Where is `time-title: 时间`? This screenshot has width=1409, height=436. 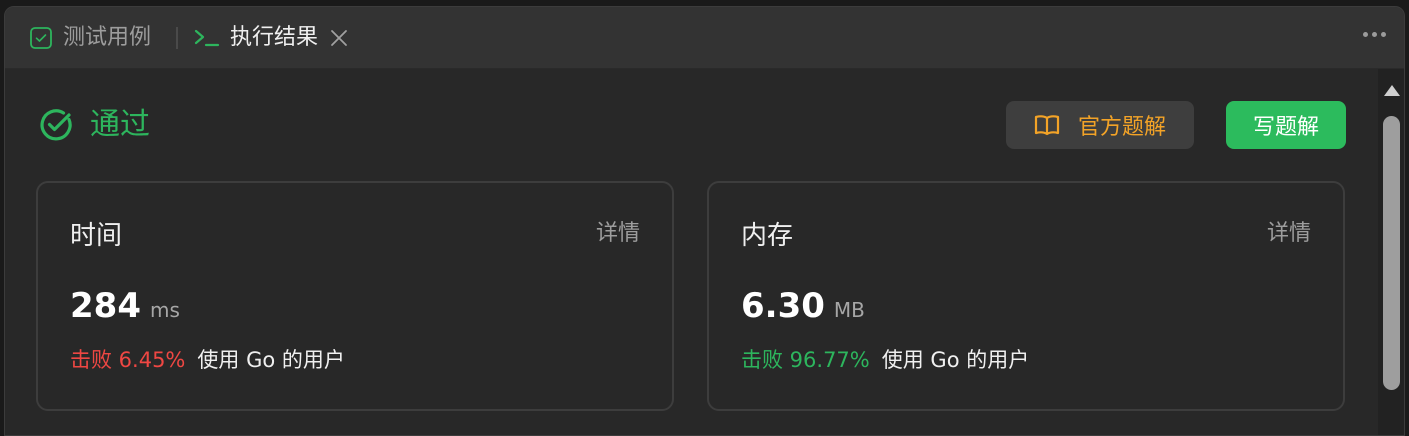
time-title: 时间 is located at coordinates (96, 236).